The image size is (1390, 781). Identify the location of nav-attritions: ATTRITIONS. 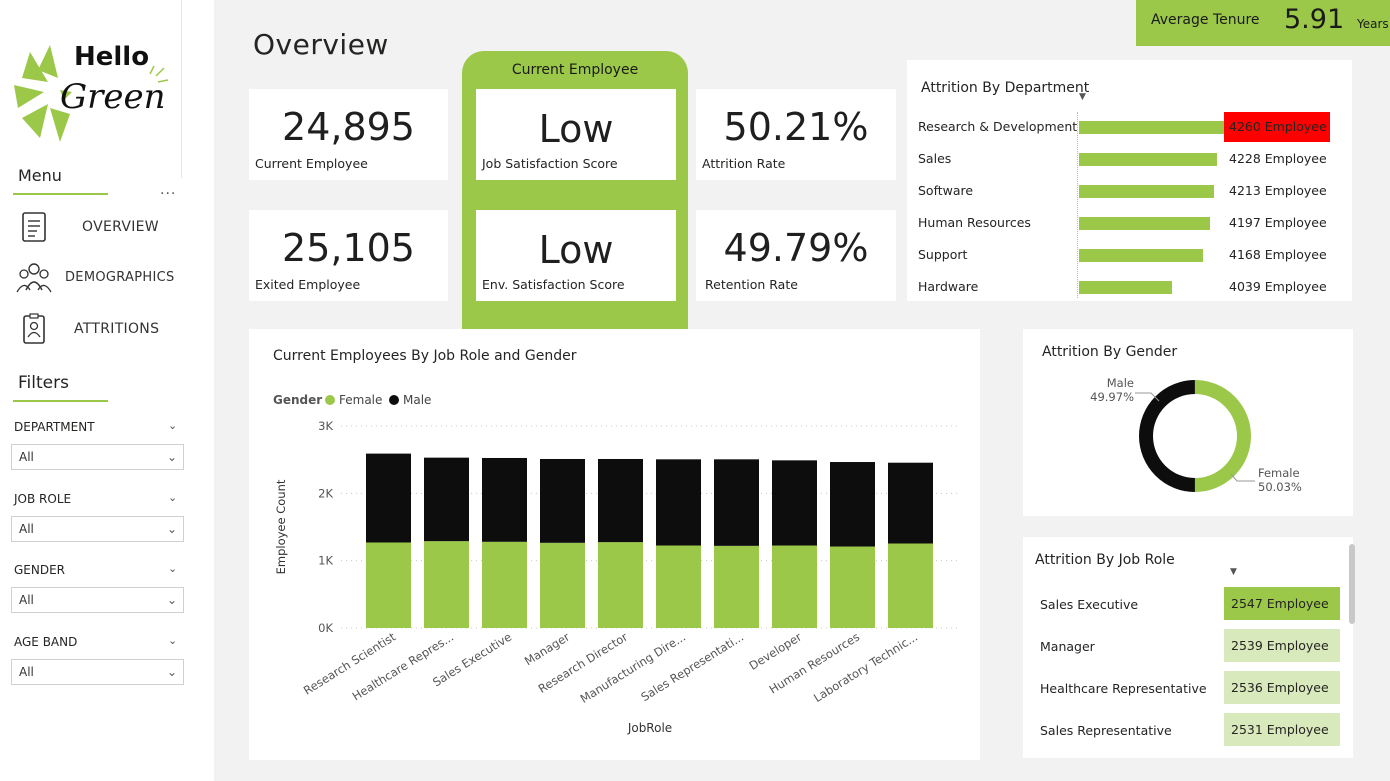
(104, 329).